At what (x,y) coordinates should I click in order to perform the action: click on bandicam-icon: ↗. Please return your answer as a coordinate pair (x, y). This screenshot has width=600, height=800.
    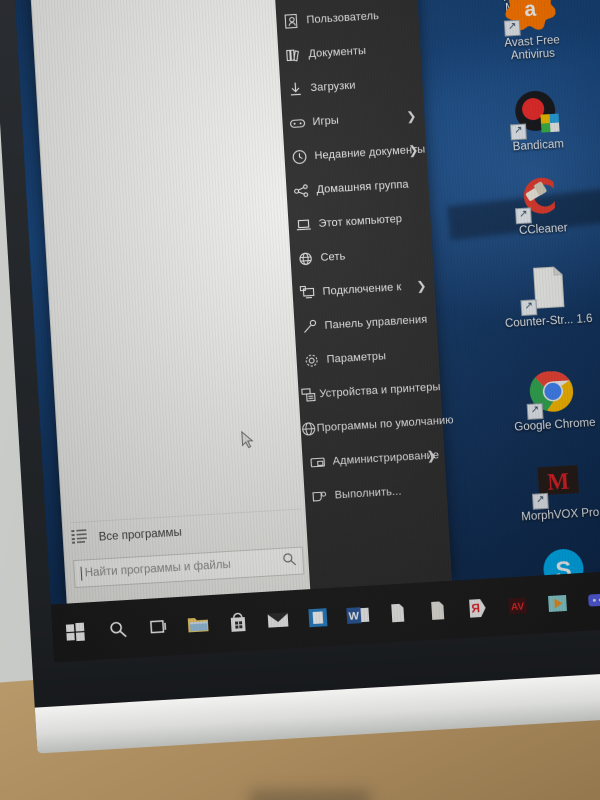
    Looking at the image, I should click on (536, 113).